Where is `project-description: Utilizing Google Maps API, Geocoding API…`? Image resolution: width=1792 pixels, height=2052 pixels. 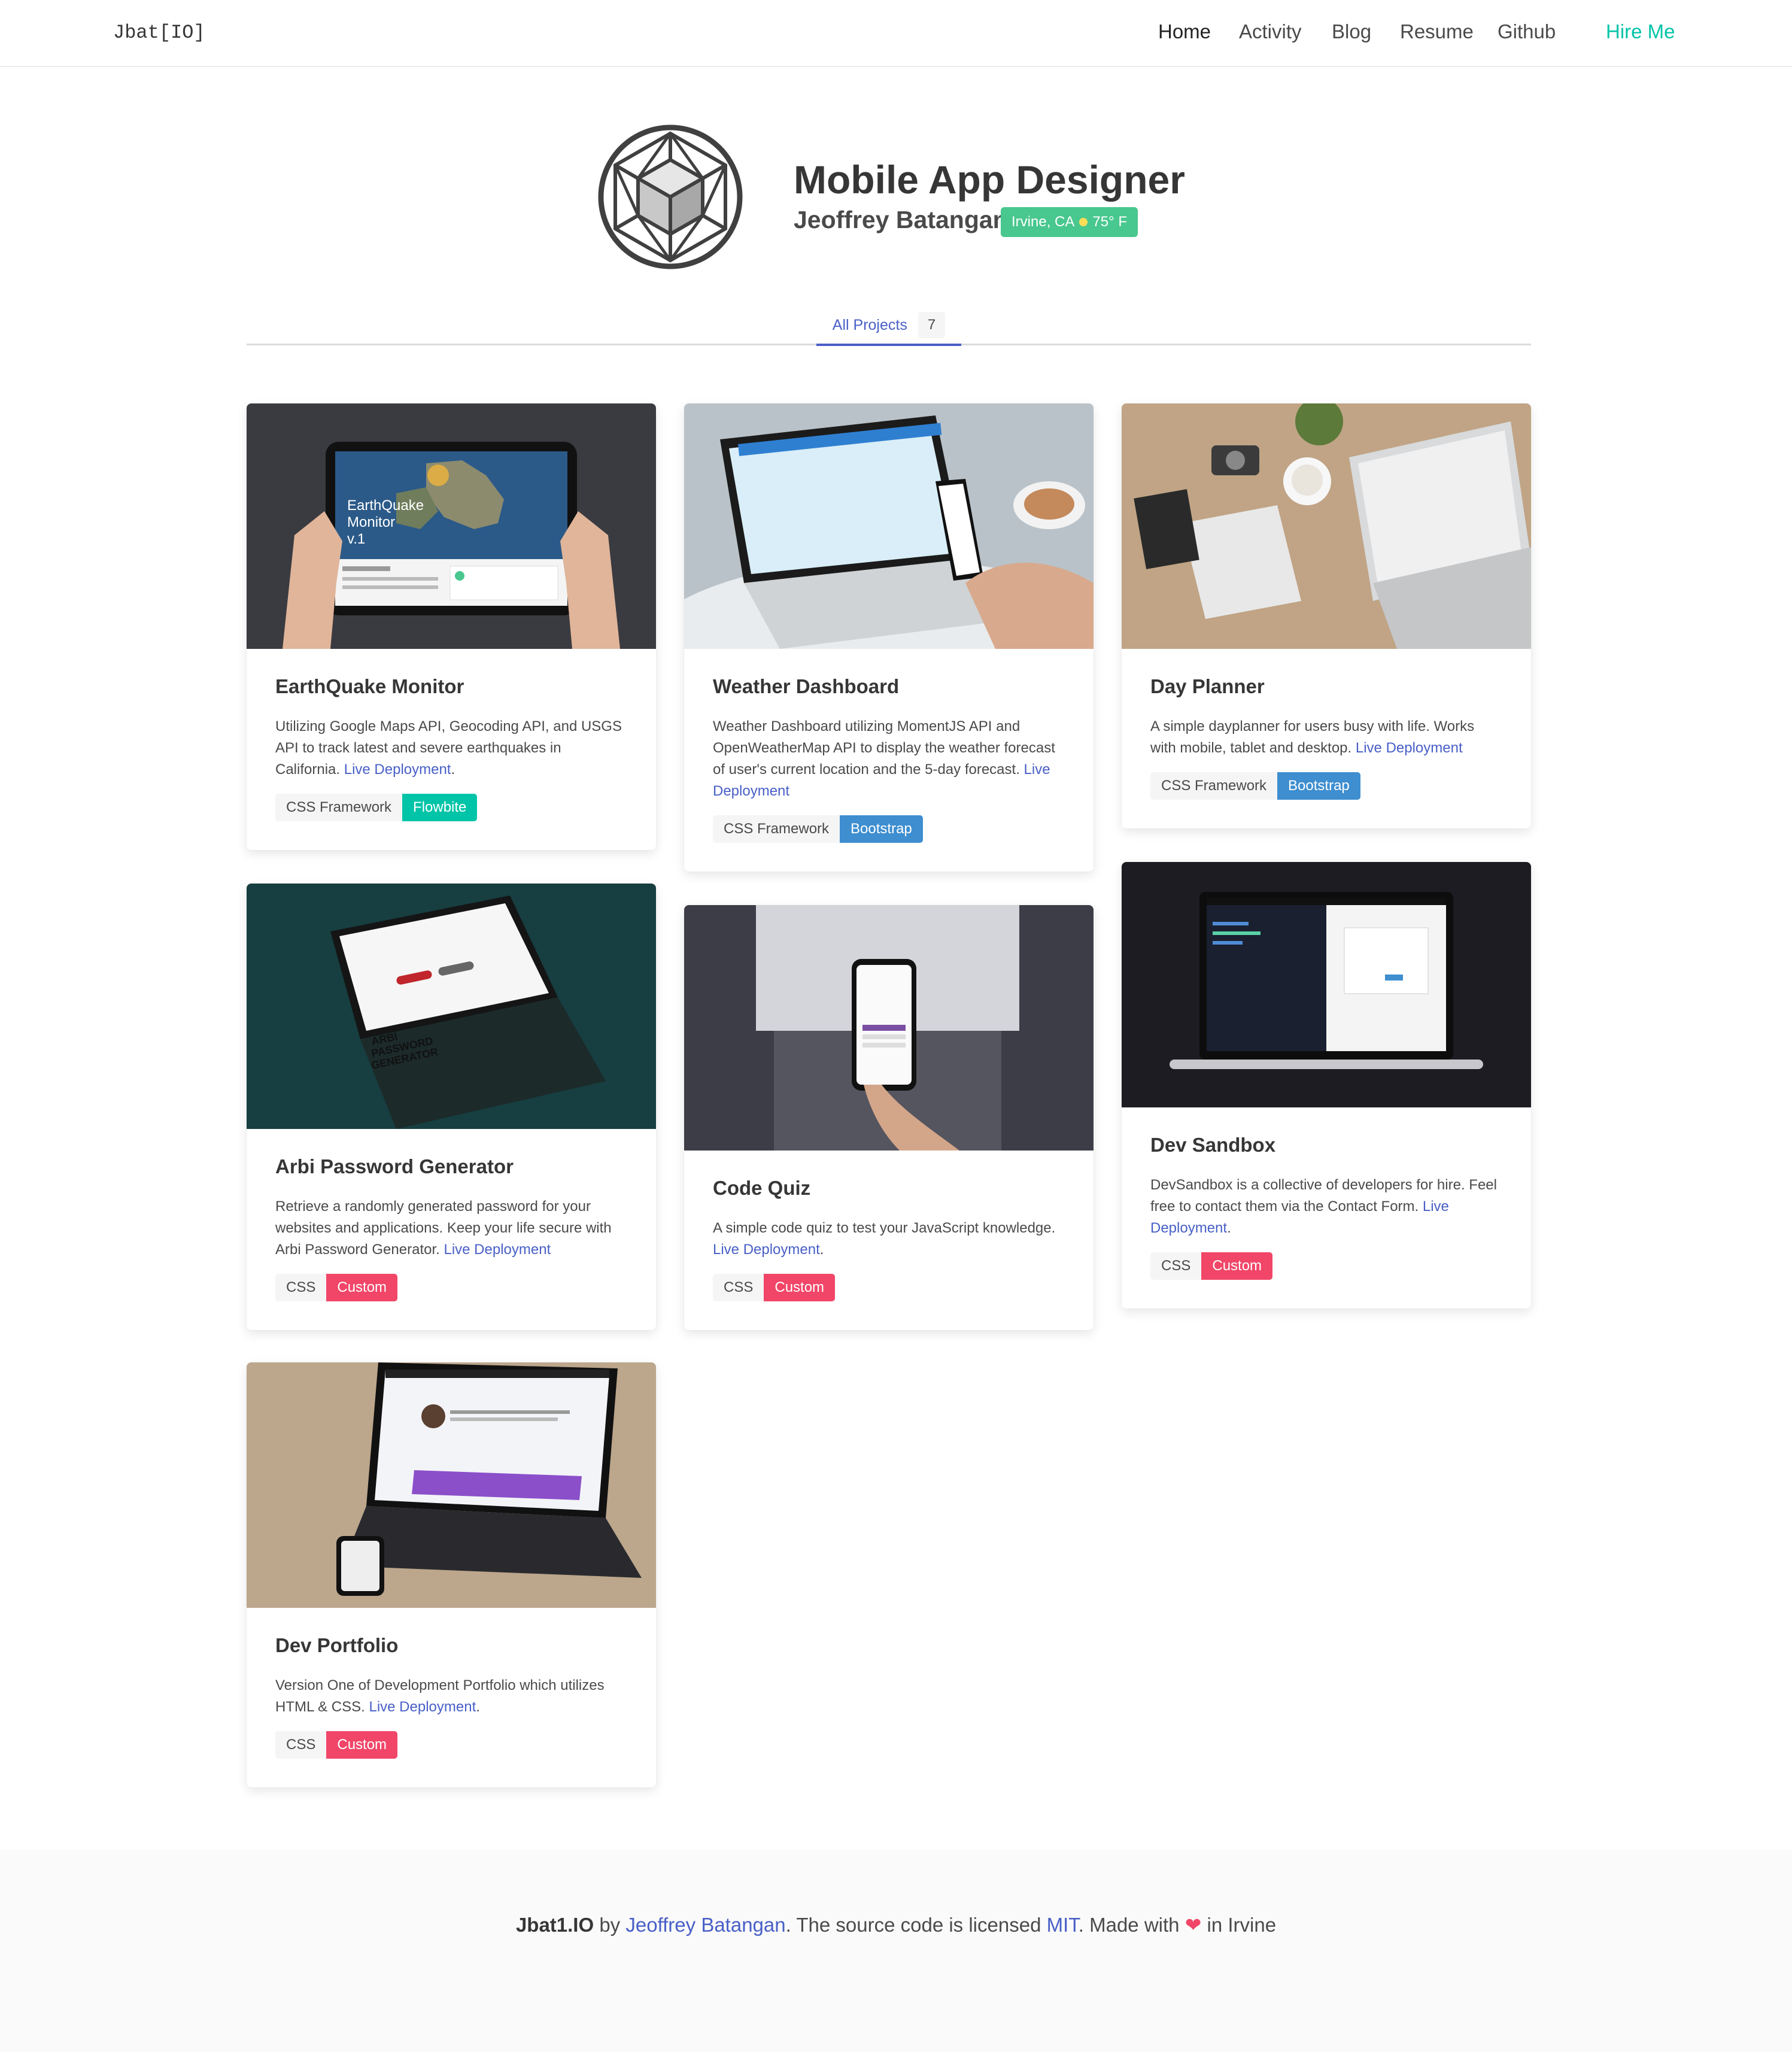
project-description: Utilizing Google Maps API, Geocoding API… is located at coordinates (449, 748).